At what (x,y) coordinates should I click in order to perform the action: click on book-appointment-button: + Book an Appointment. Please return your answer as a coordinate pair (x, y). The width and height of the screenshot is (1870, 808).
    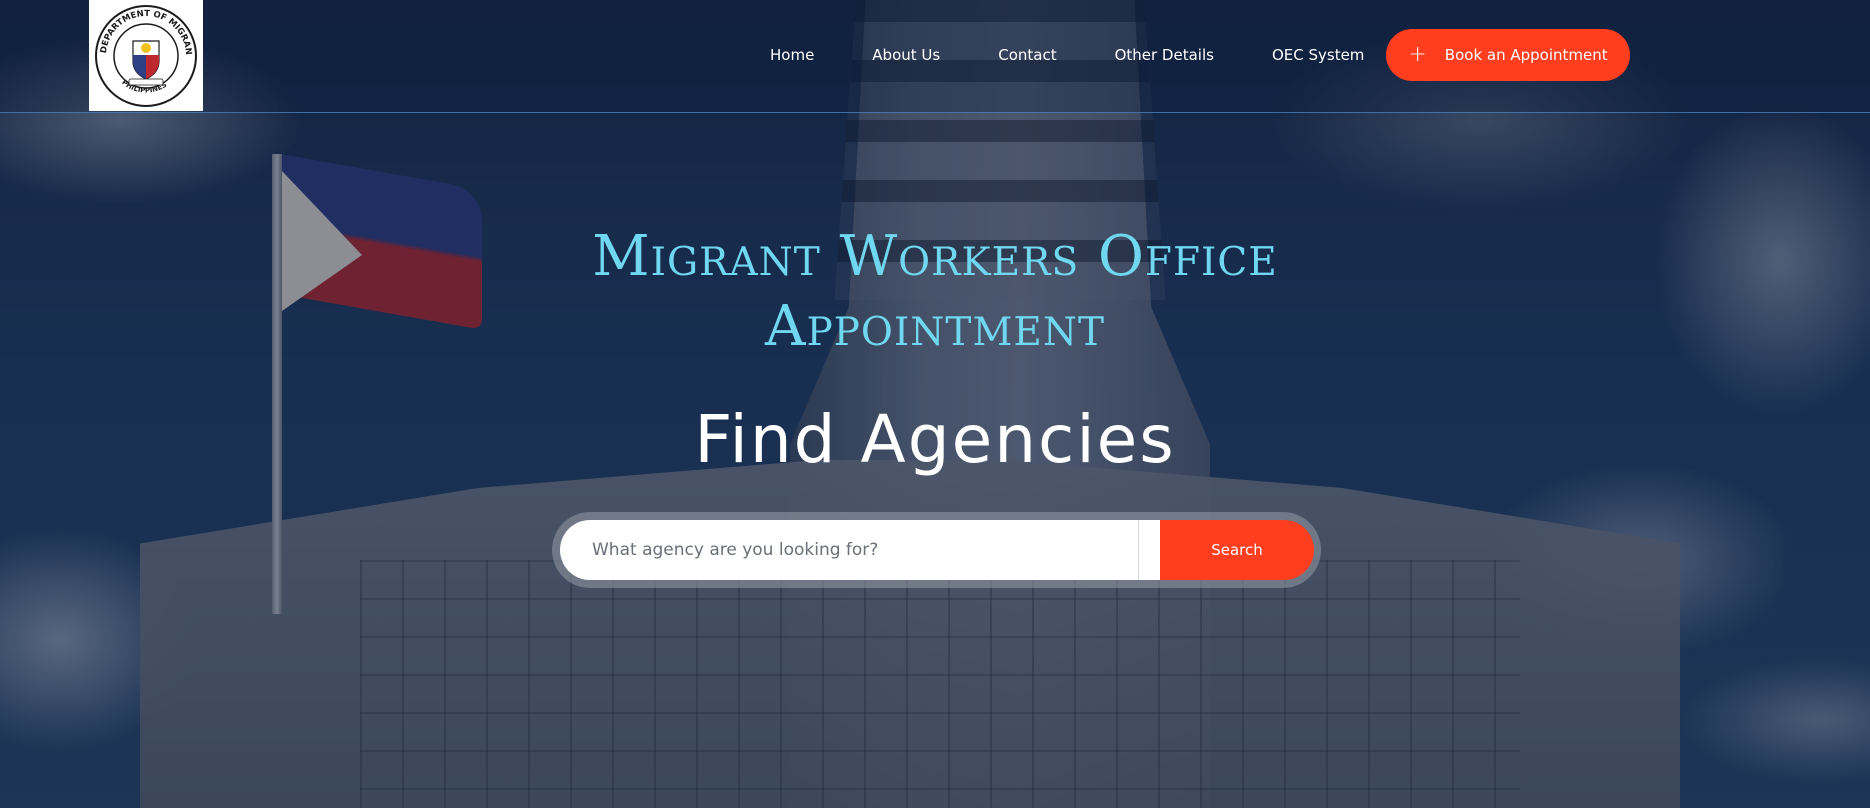
    Looking at the image, I should click on (1508, 55).